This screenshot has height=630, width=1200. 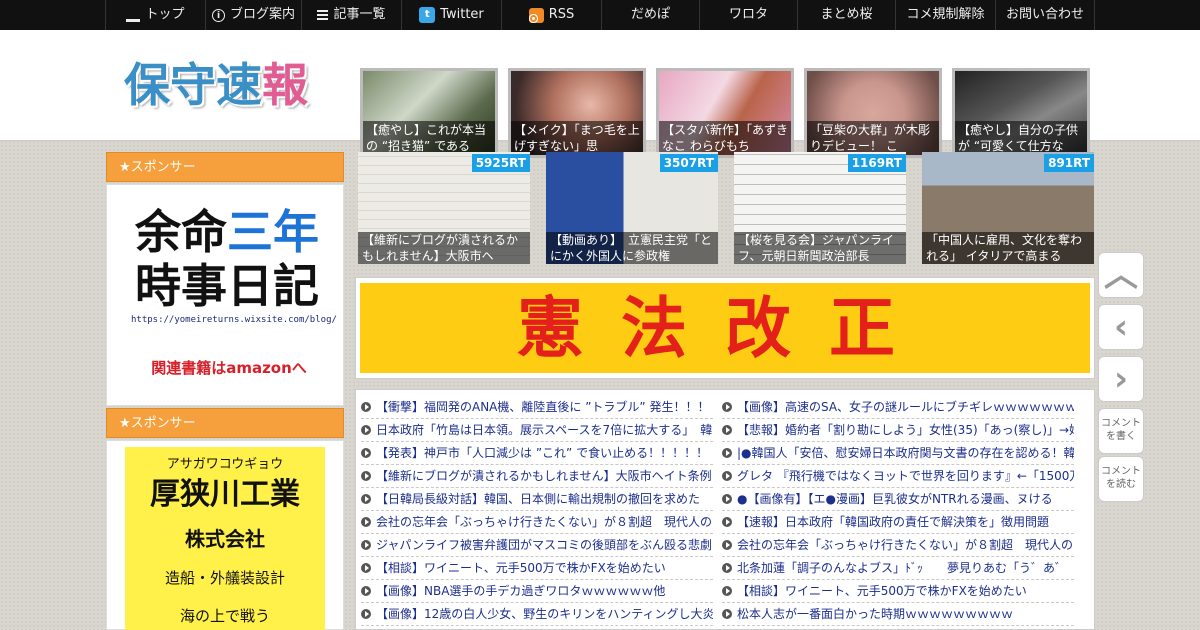 I want to click on headline-item: 日本政府「竹島は日本領。展示スペースを7倍に拡大する」 韓, so click(x=537, y=430).